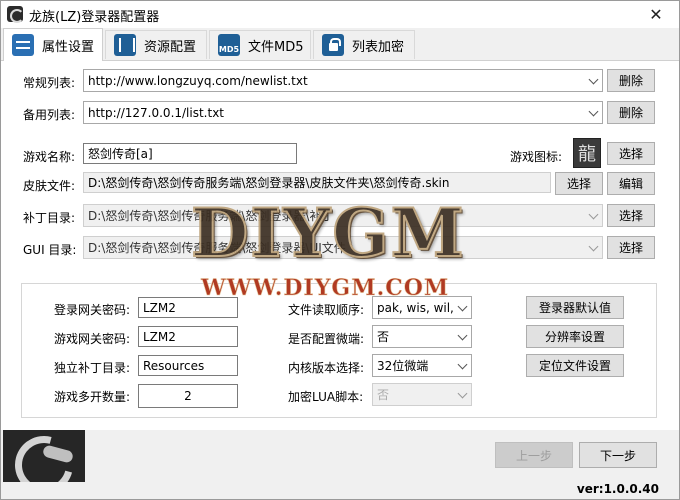  I want to click on choose-gui-button: 选择, so click(631, 247).